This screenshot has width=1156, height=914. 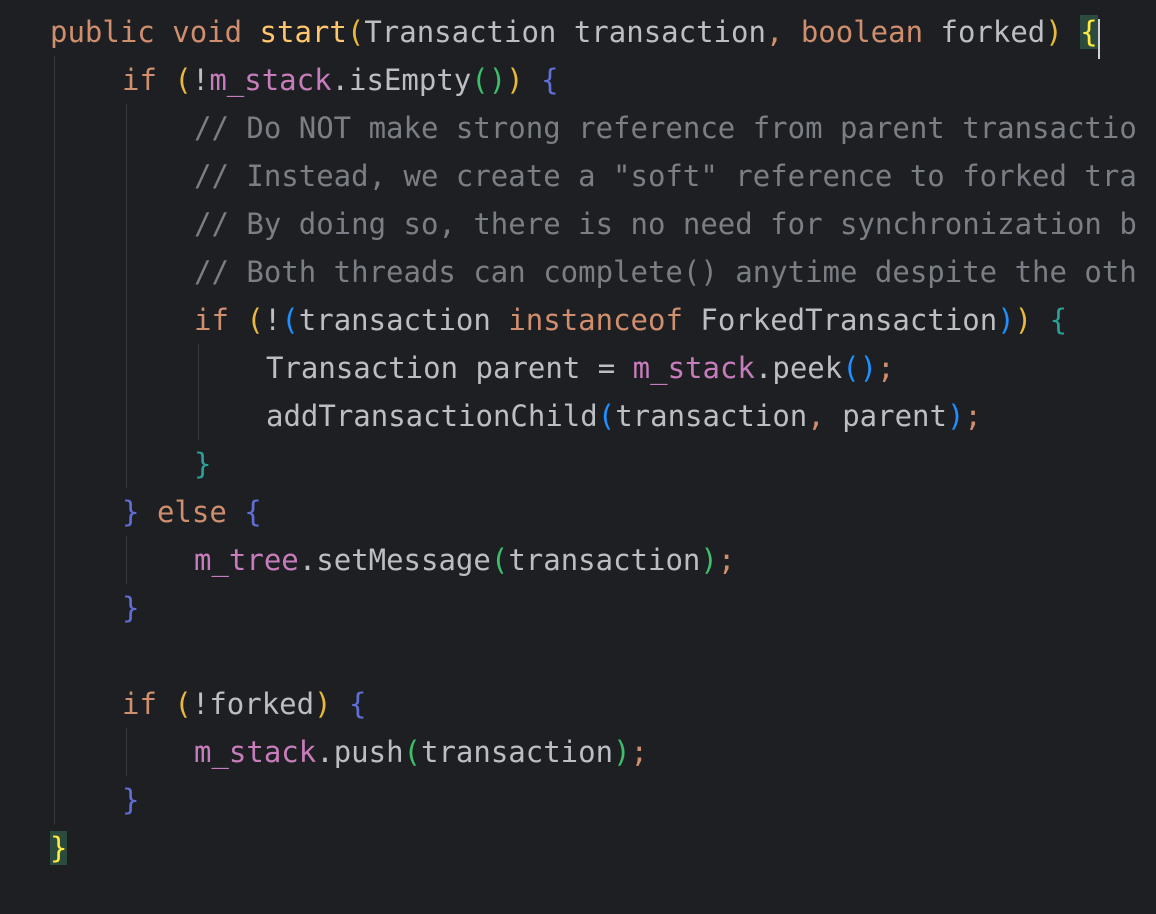 I want to click on code-token: public, so click(x=102, y=32).